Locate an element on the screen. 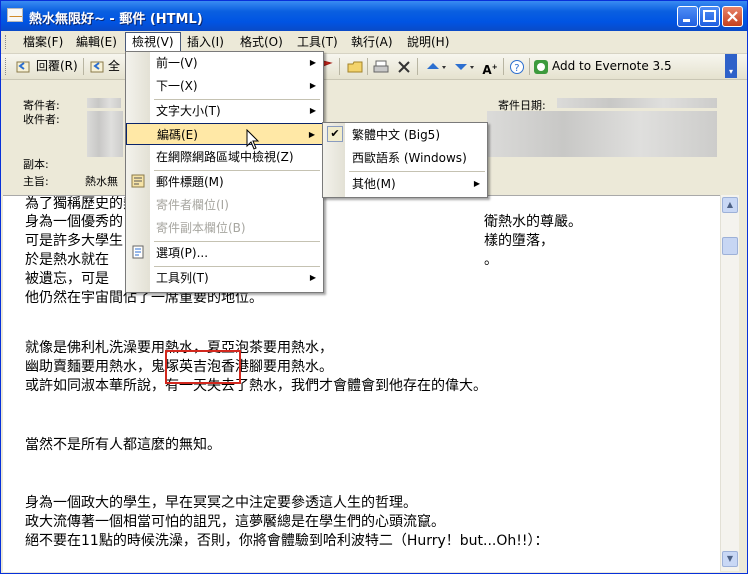 The width and height of the screenshot is (748, 574). to-label: 收件者: is located at coordinates (41, 119).